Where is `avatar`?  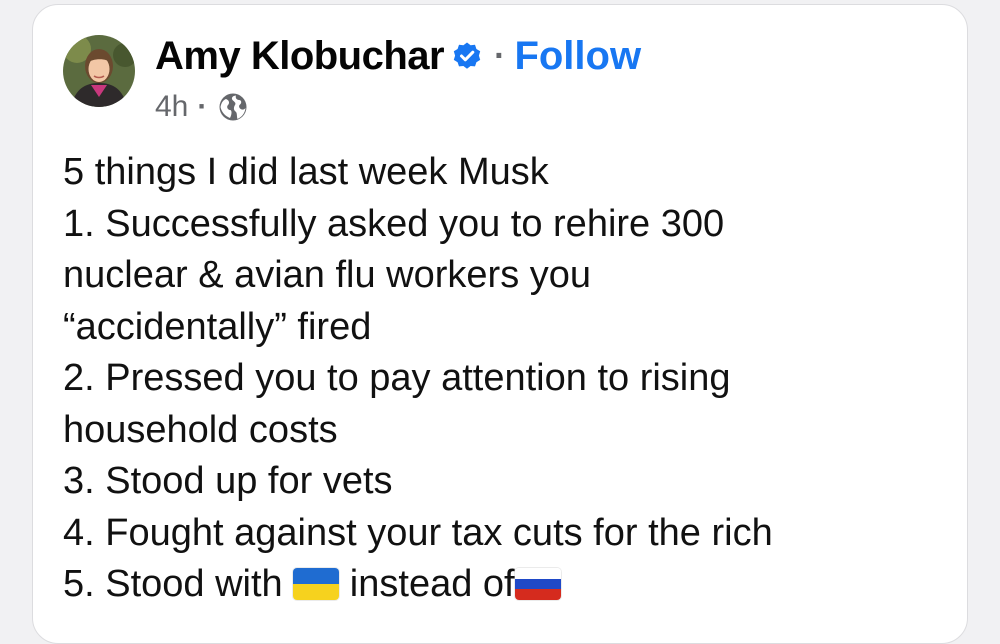 avatar is located at coordinates (99, 71).